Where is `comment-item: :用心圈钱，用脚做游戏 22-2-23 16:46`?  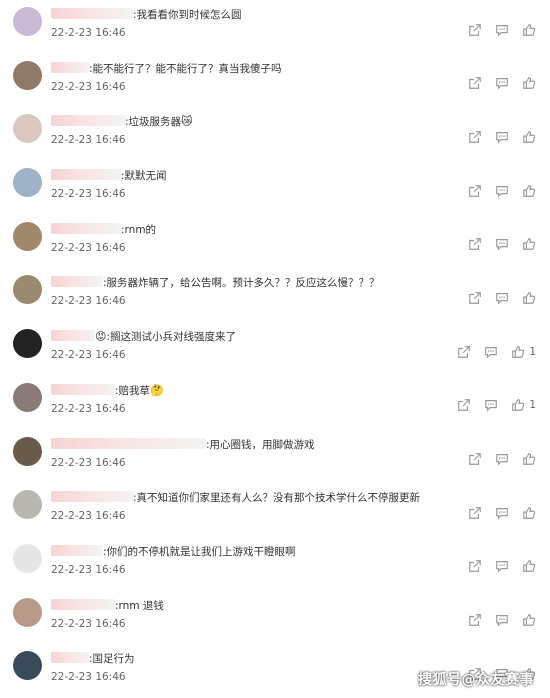 comment-item: :用心圈钱，用脚做游戏 22-2-23 16:46 is located at coordinates (275, 457).